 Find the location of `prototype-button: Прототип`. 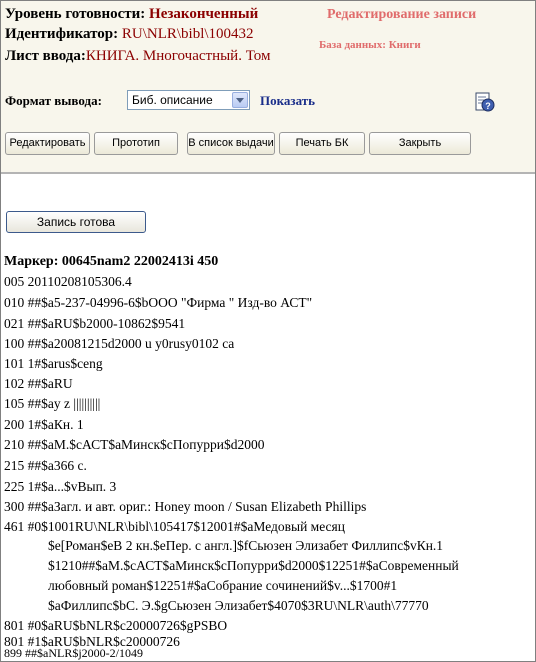

prototype-button: Прототип is located at coordinates (136, 143).